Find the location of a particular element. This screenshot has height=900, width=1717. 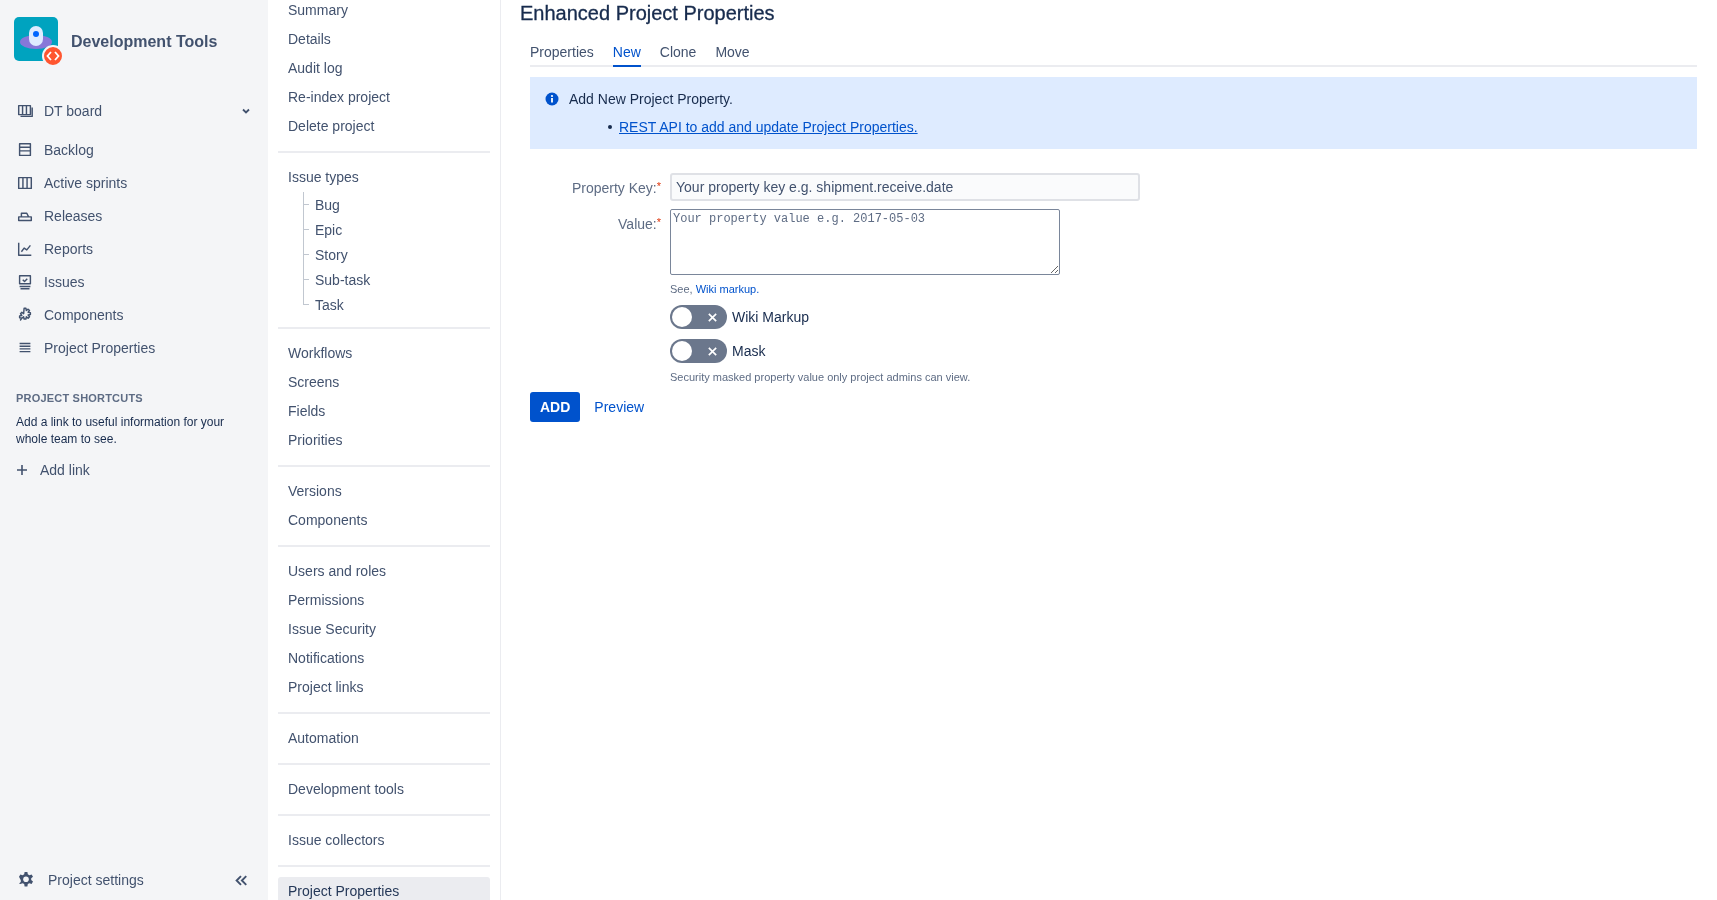

sidebar-item: Backlog is located at coordinates (138, 149).